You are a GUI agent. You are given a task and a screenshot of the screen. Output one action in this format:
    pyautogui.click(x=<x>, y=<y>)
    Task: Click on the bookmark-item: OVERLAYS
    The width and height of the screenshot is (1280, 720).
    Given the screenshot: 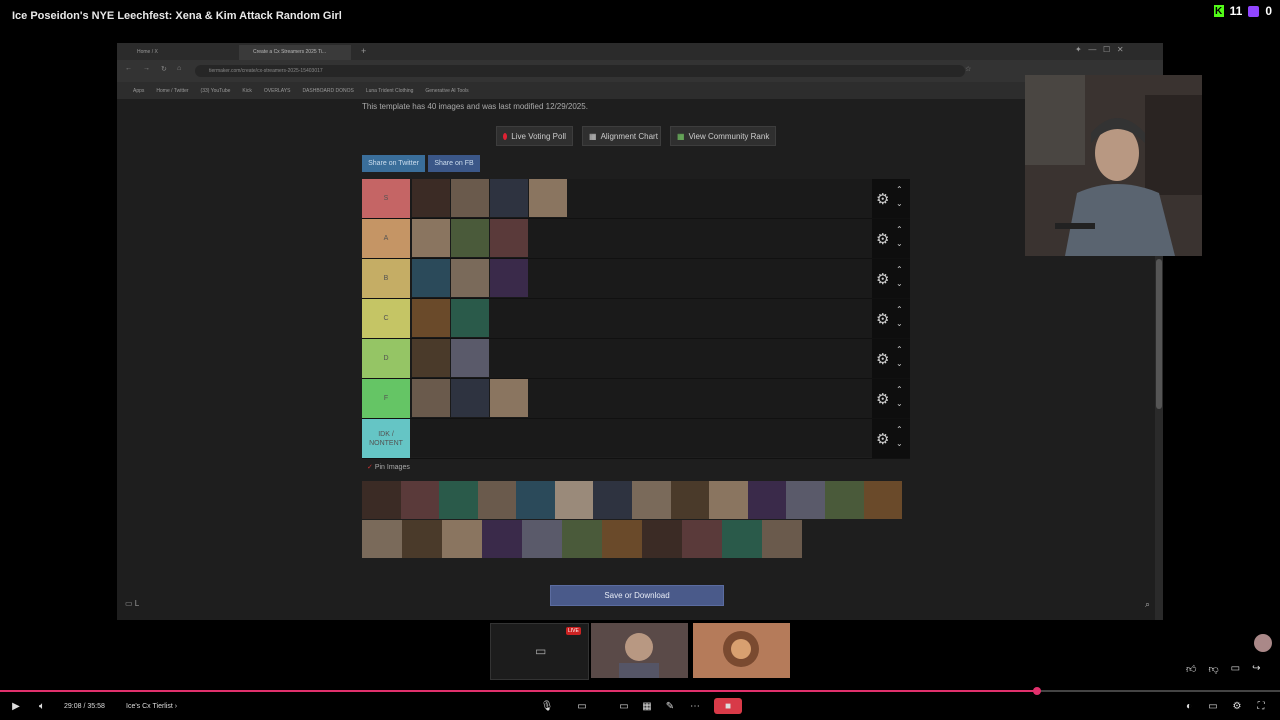 What is the action you would take?
    pyautogui.click(x=277, y=91)
    